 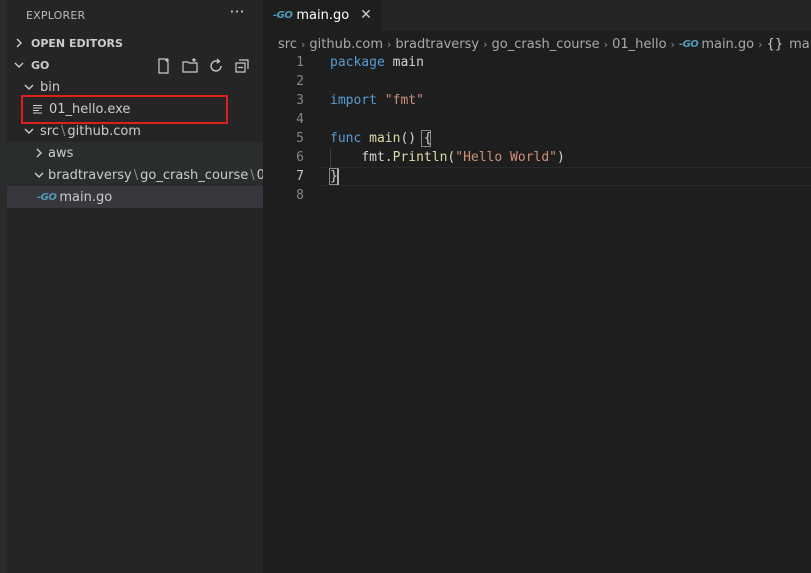 I want to click on explorer-toolbar, so click(x=203, y=67).